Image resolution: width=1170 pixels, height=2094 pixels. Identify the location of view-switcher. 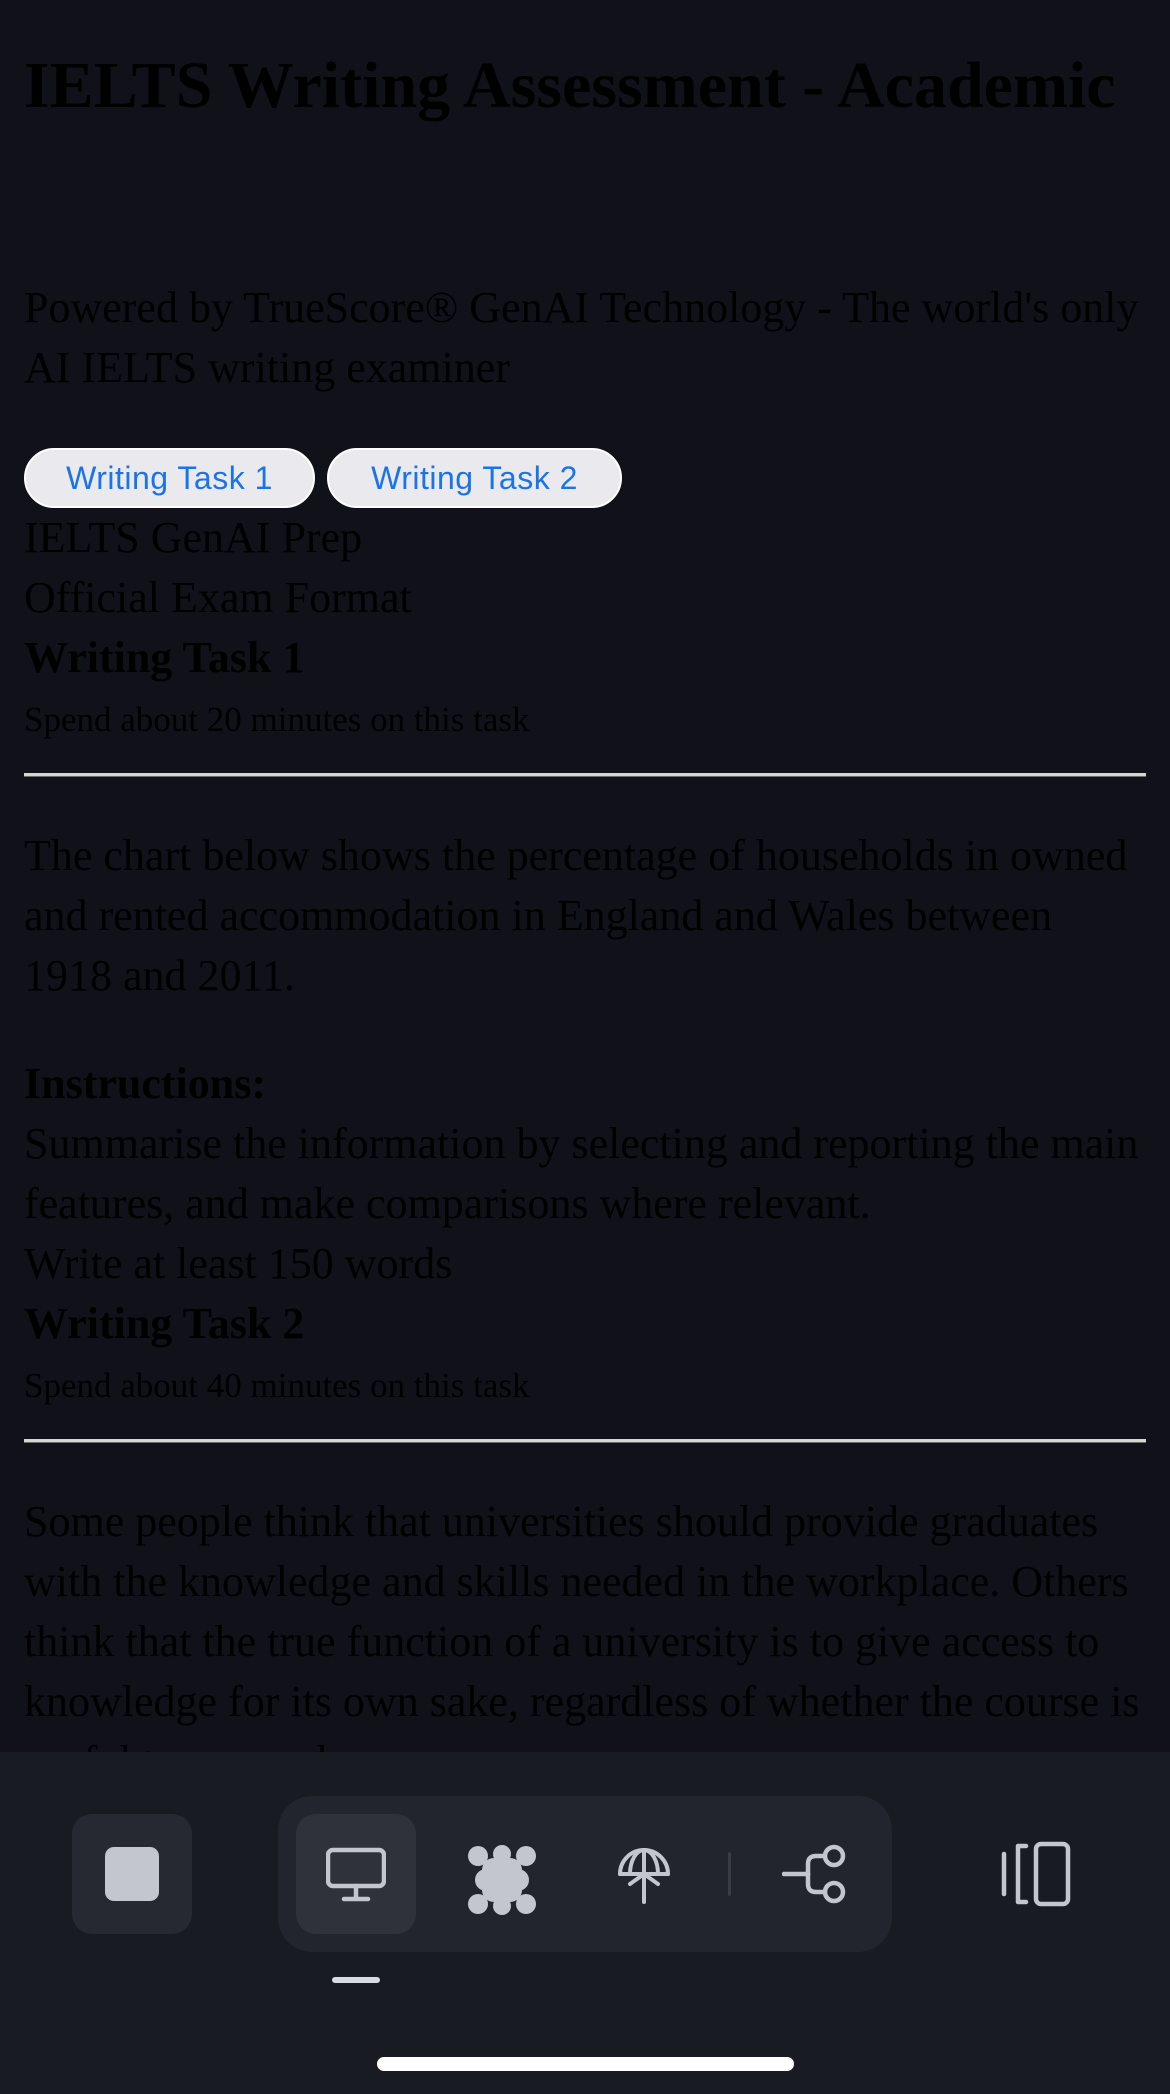
(585, 1874).